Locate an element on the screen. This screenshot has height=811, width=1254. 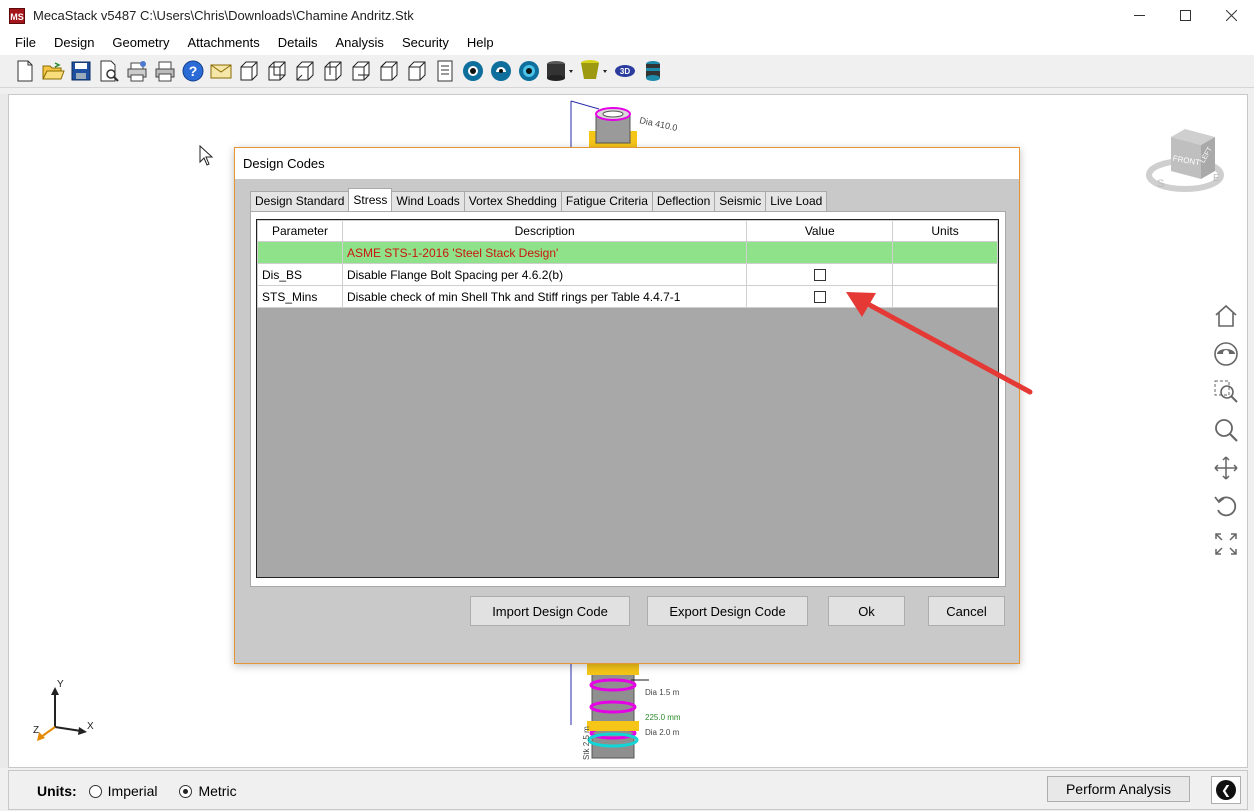
col-description: Description is located at coordinates (544, 231).